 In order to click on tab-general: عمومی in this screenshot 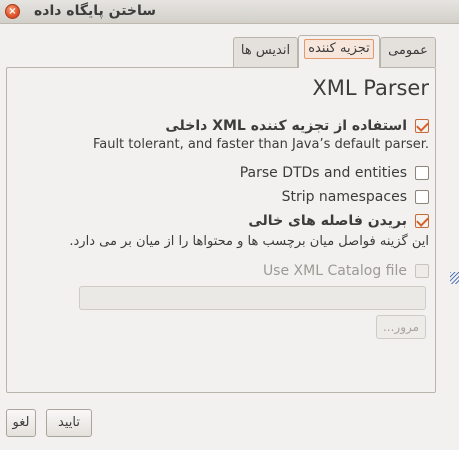, I will do `click(408, 52)`.